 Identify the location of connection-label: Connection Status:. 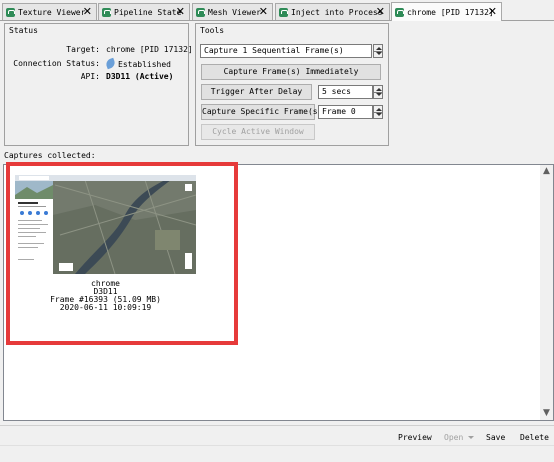
(56, 63).